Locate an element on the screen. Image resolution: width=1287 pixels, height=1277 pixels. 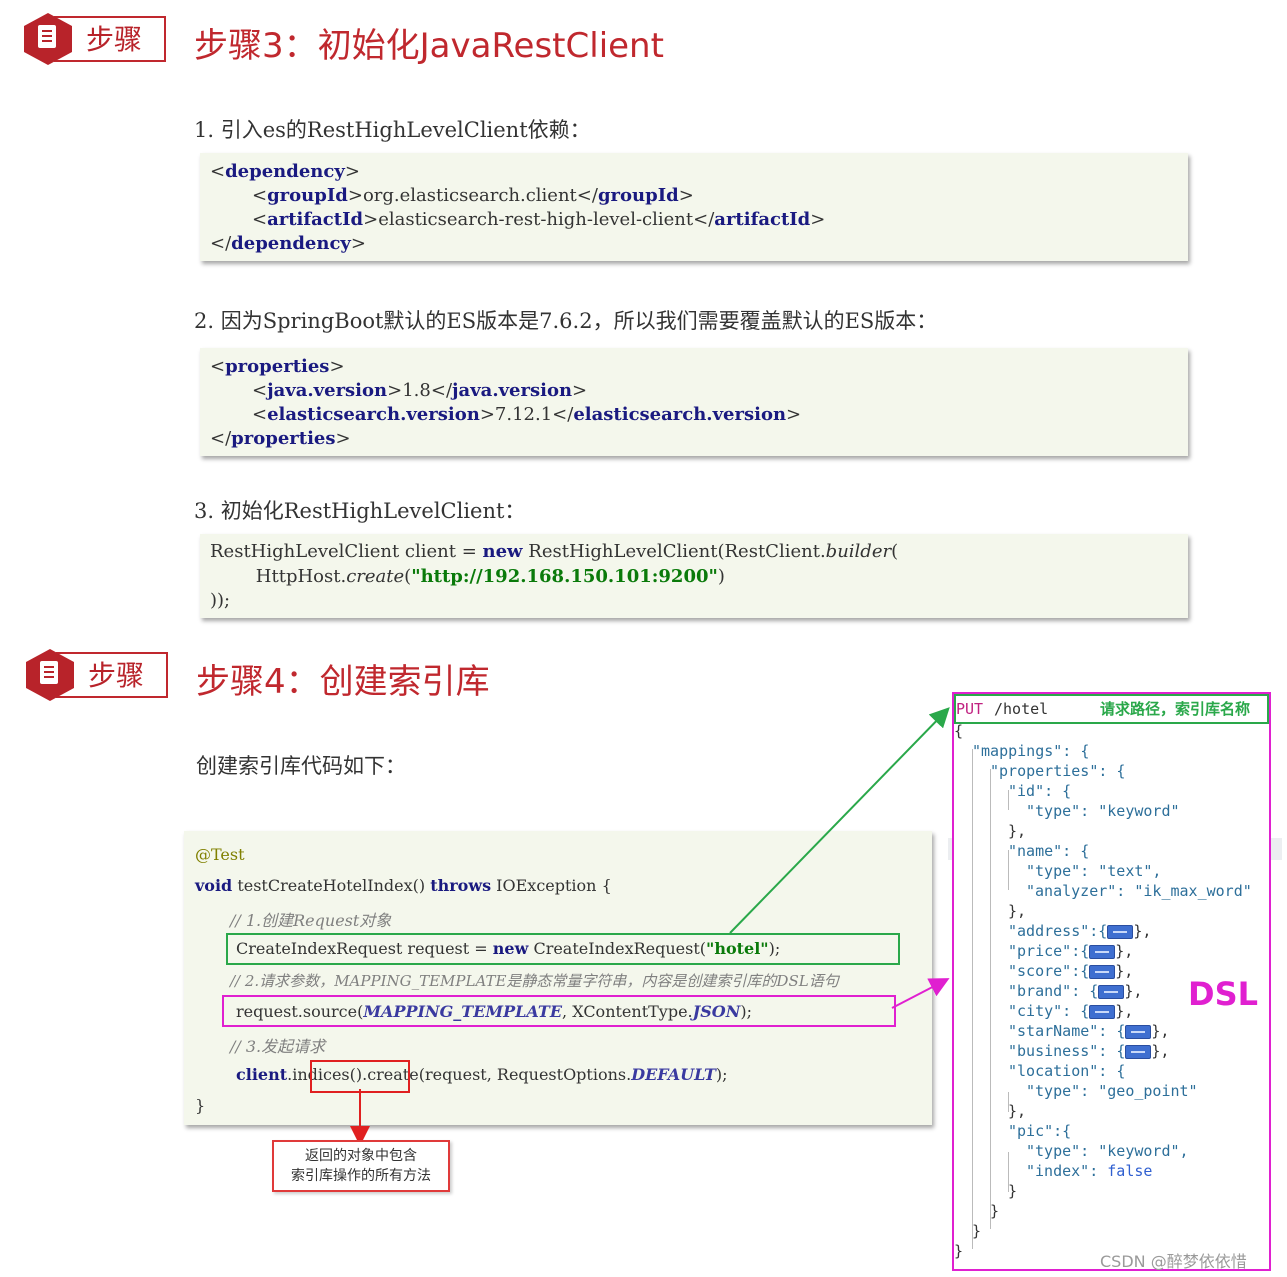
indices-note: 返回的对象中包含 索引库操作的所有方法 is located at coordinates (361, 1166).